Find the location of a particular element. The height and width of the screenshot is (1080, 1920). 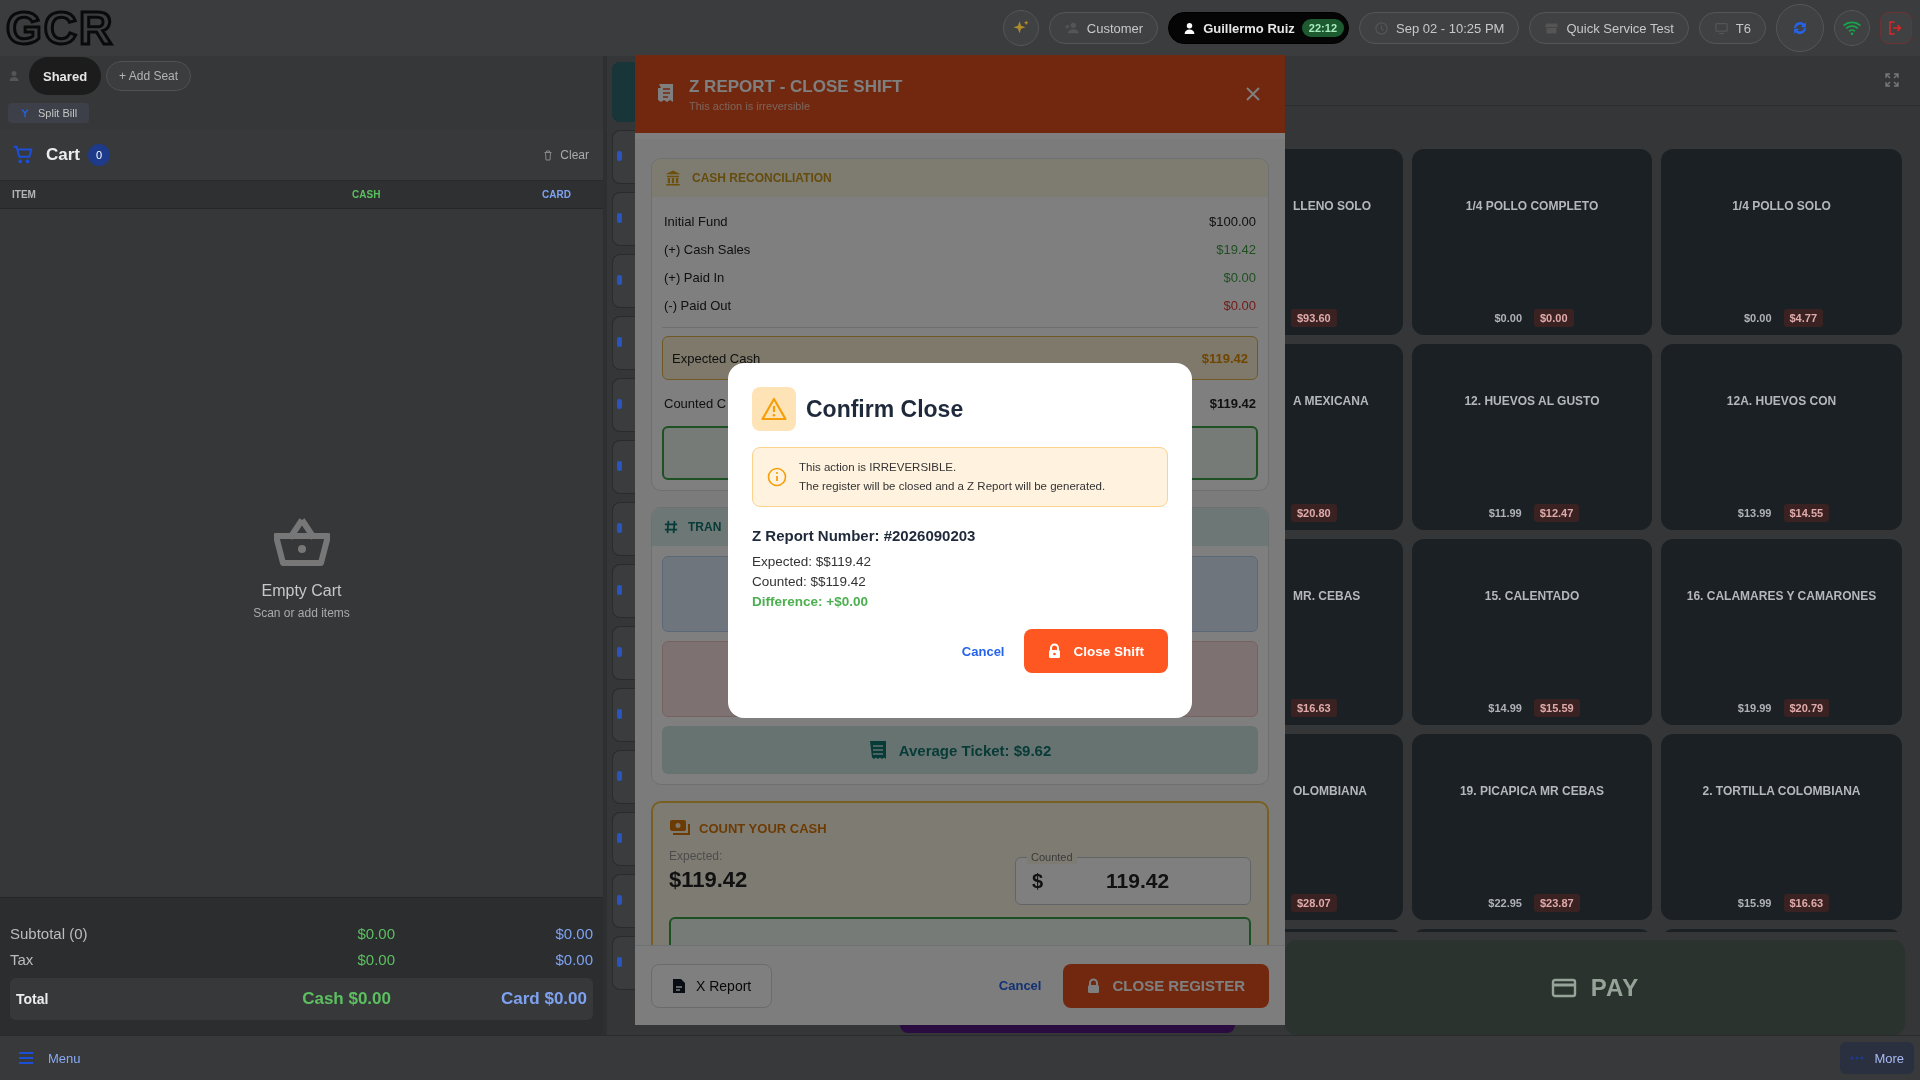

modal-subtitle: This action is irreversible is located at coordinates (750, 105).